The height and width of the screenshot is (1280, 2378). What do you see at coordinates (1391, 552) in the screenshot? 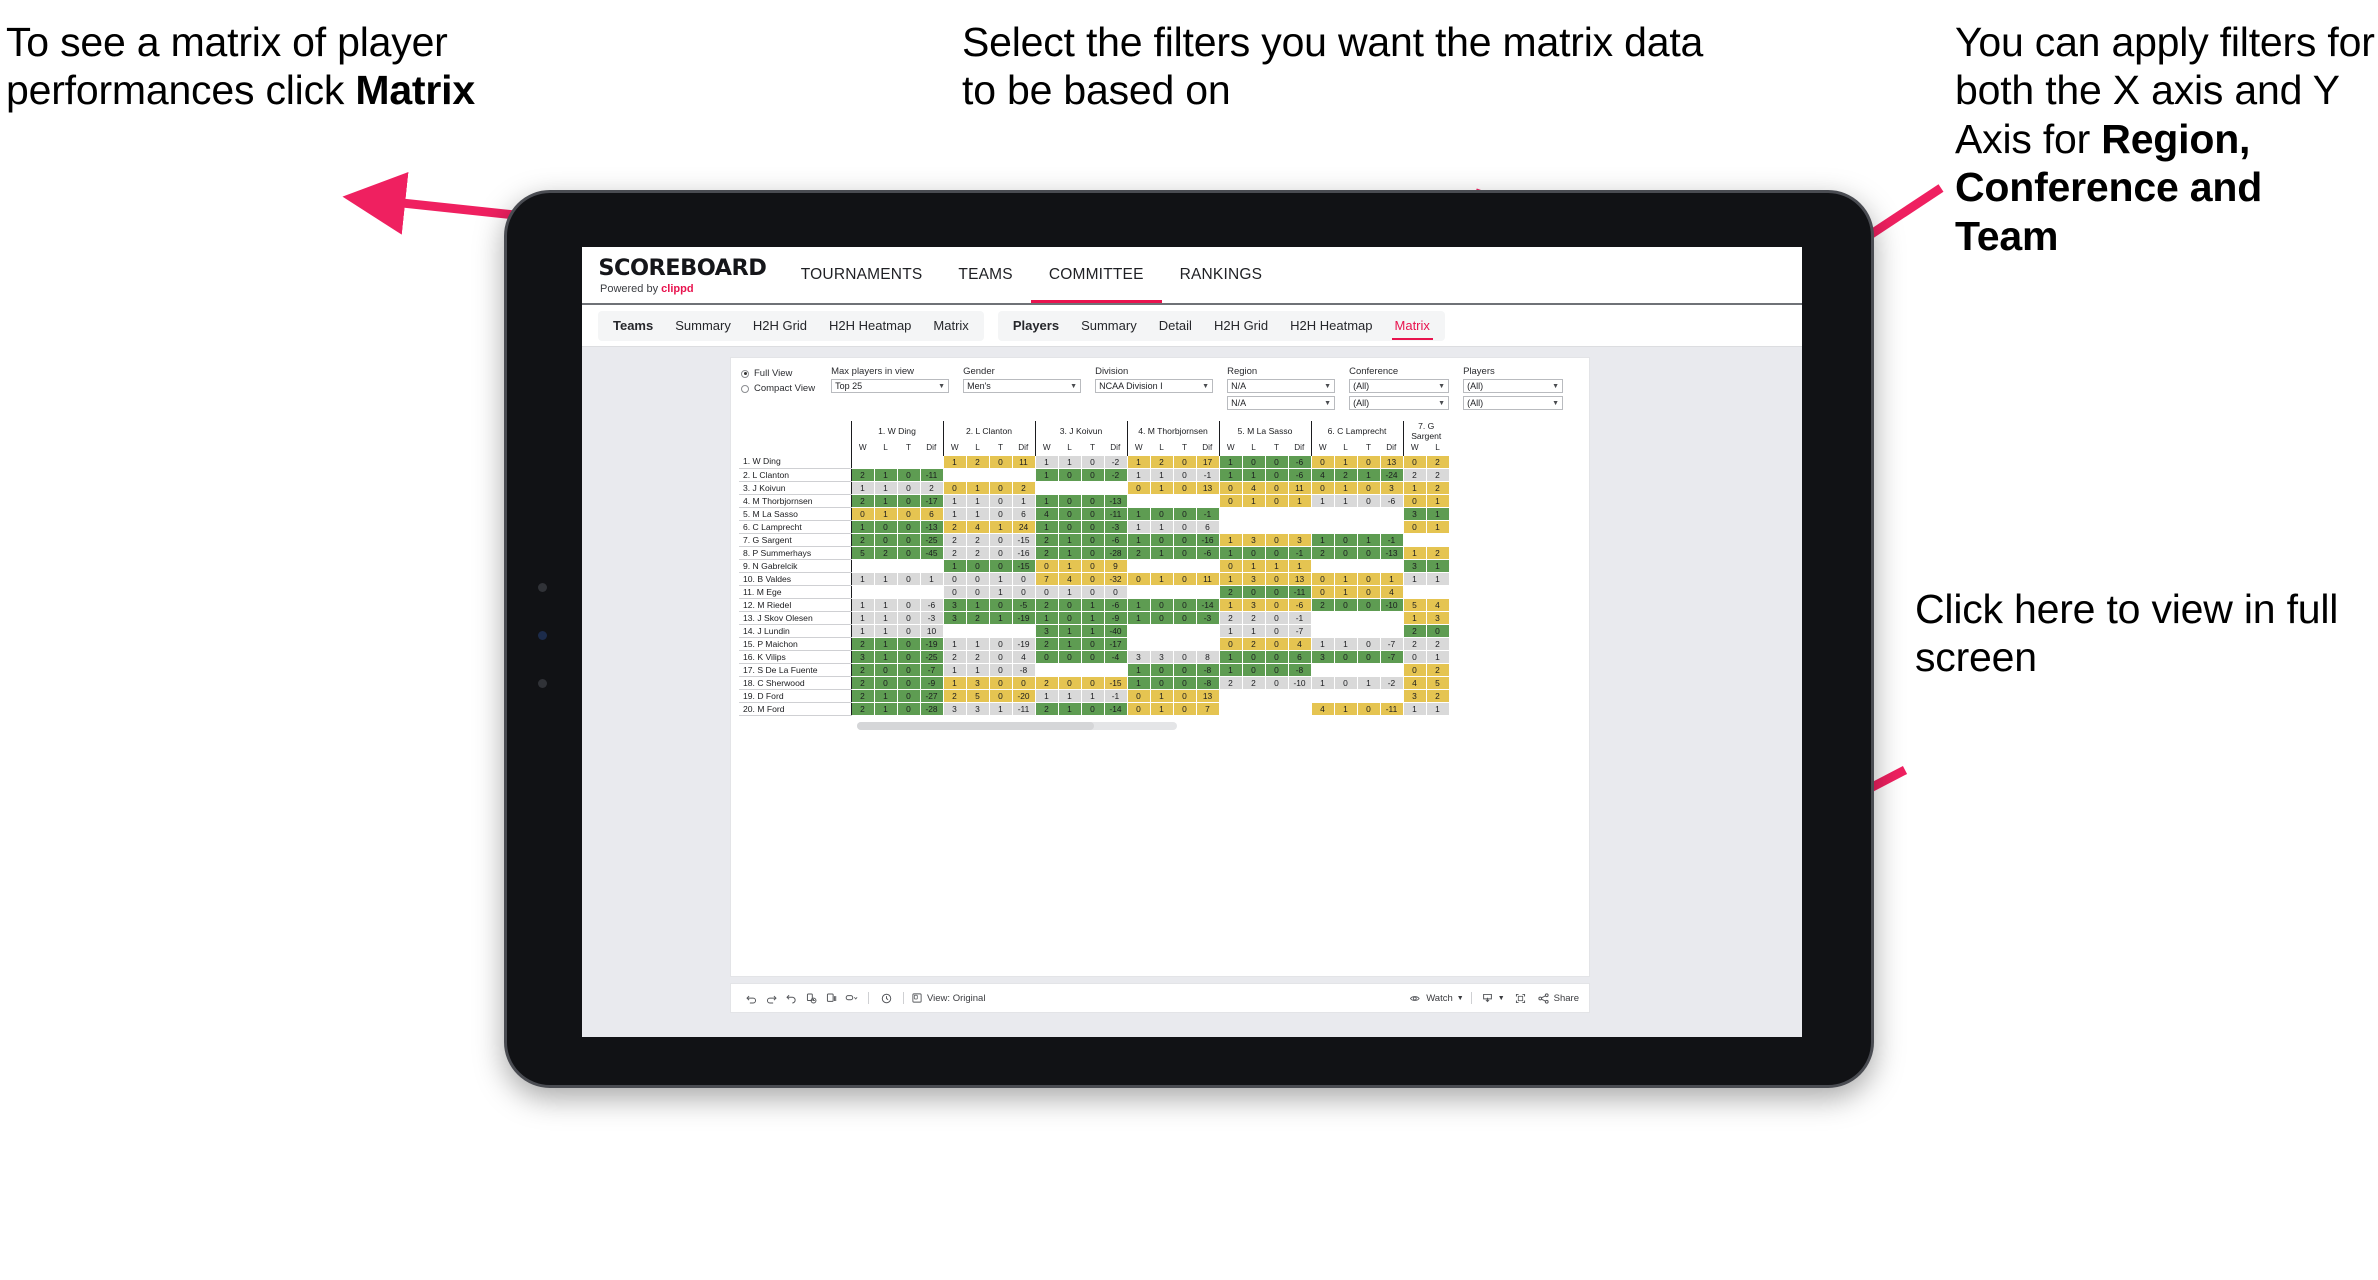
I see `matrix-cell: -13` at bounding box center [1391, 552].